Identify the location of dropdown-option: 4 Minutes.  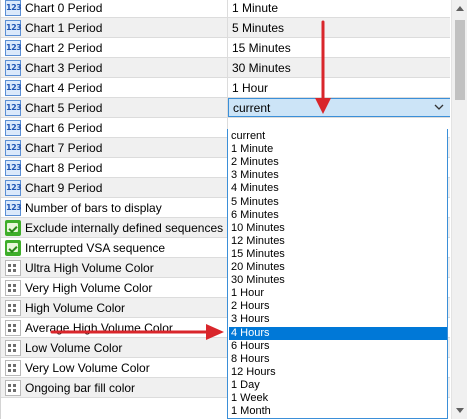
(338, 188).